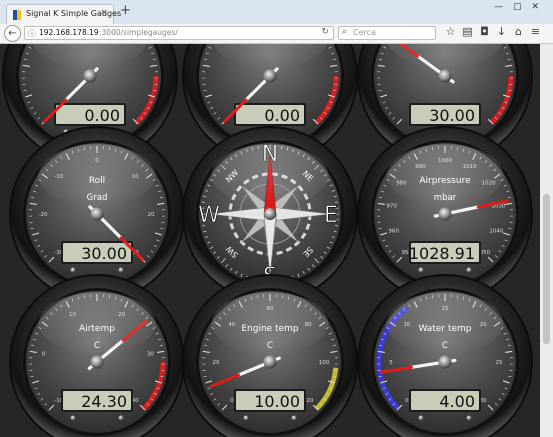 This screenshot has height=437, width=553. What do you see at coordinates (331, 215) in the screenshot?
I see `compass-cardinal-e: E` at bounding box center [331, 215].